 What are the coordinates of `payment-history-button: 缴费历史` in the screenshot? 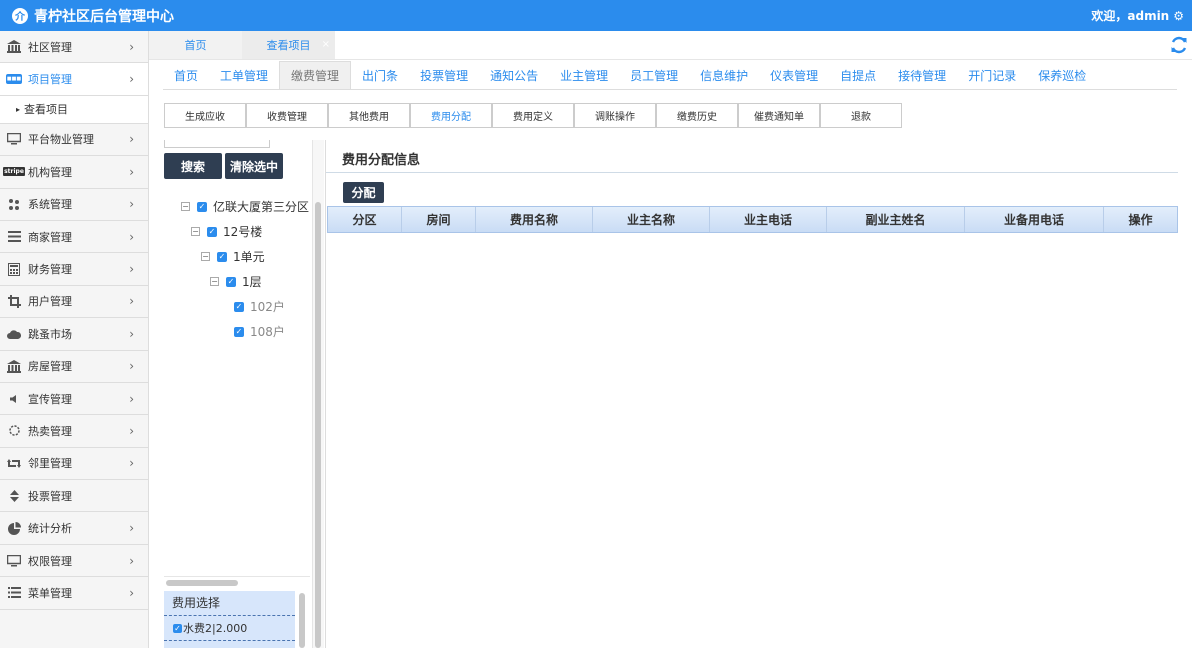 It's located at (697, 115).